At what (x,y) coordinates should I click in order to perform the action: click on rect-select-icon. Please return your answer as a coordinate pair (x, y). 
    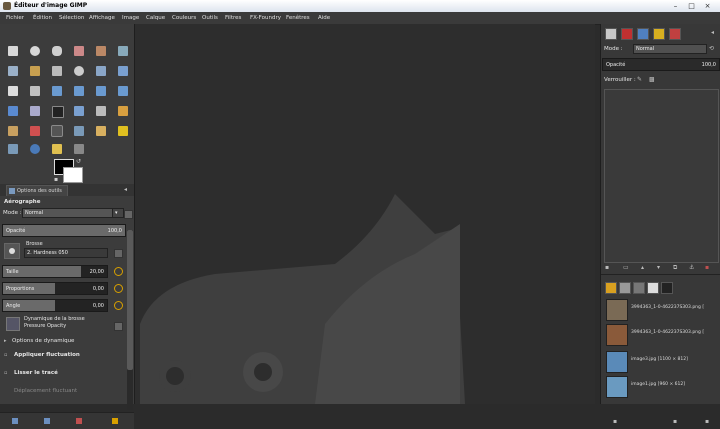
    Looking at the image, I should click on (13, 51).